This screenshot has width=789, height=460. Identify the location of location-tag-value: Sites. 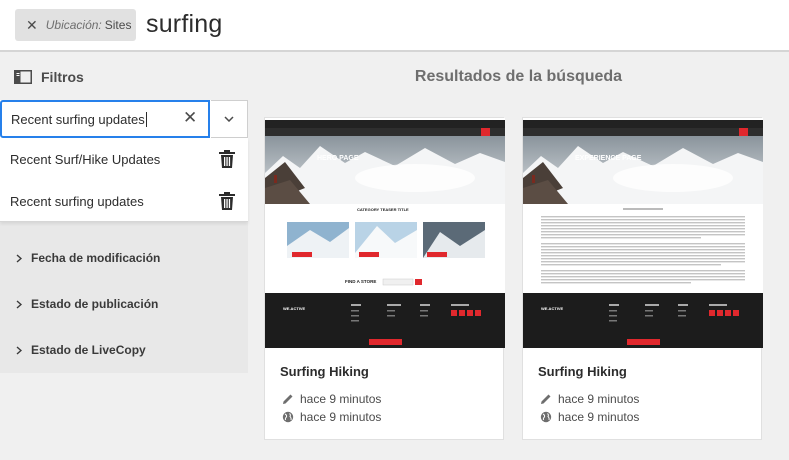
(118, 25).